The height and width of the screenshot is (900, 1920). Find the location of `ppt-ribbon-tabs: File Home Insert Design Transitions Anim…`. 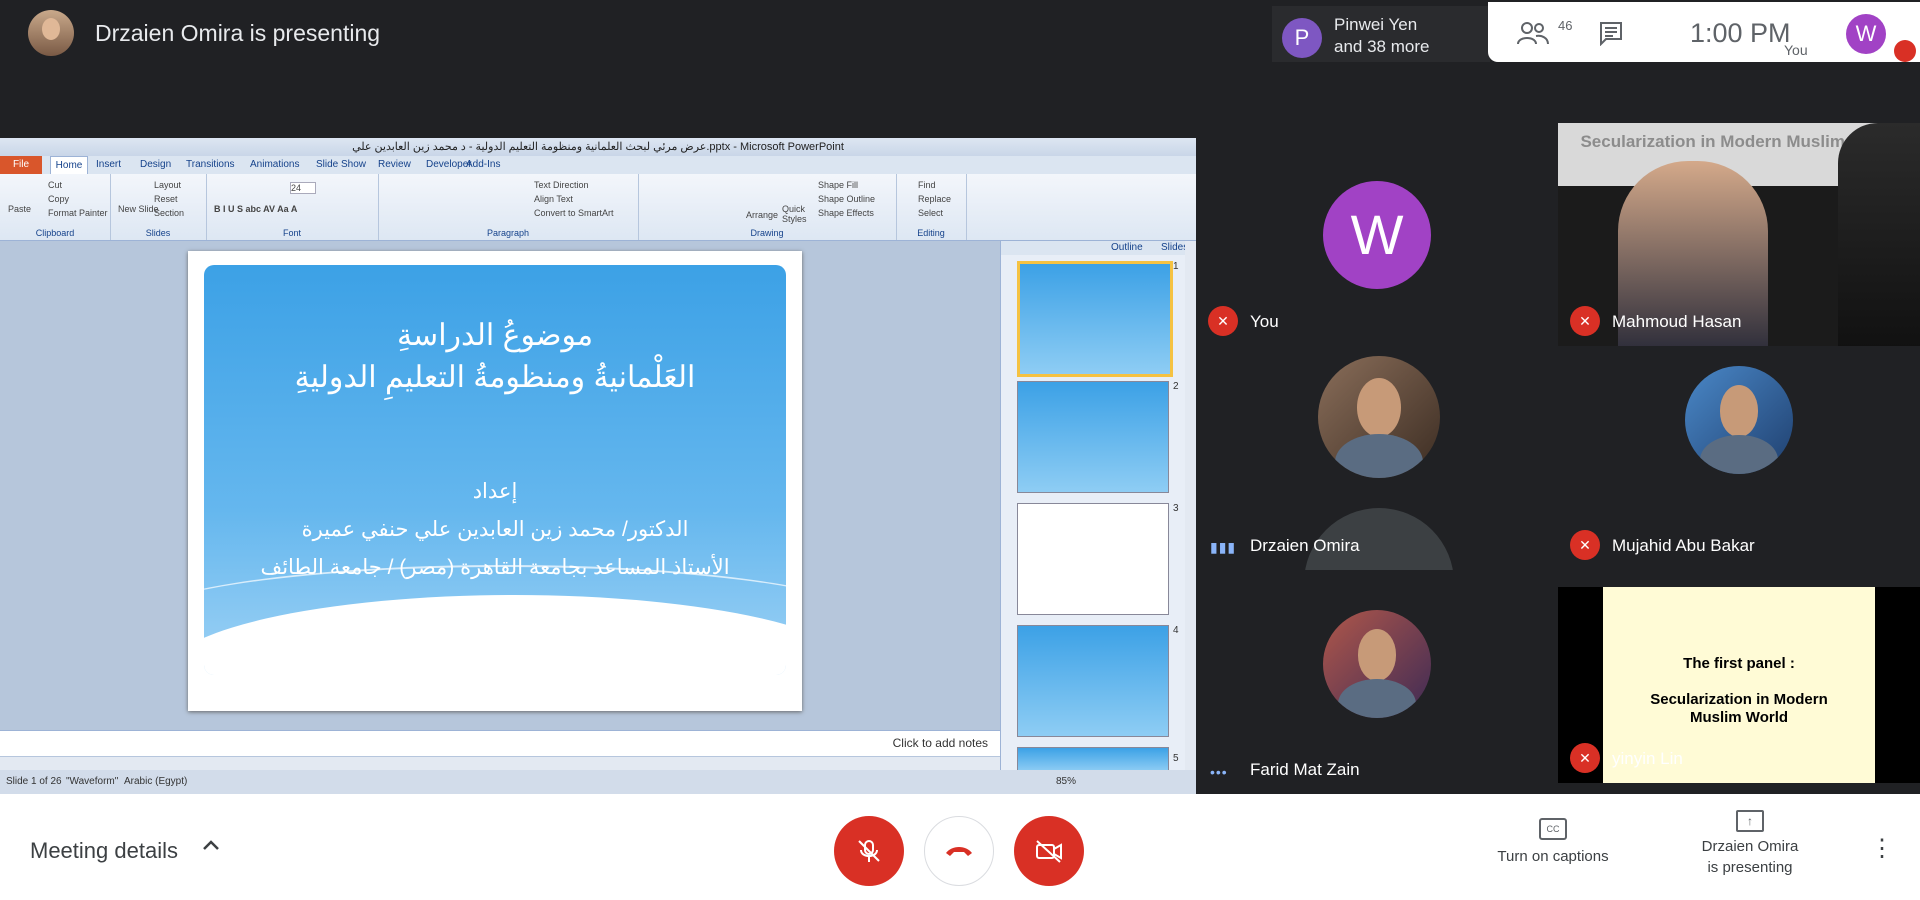

ppt-ribbon-tabs: File Home Insert Design Transitions Anim… is located at coordinates (598, 165).